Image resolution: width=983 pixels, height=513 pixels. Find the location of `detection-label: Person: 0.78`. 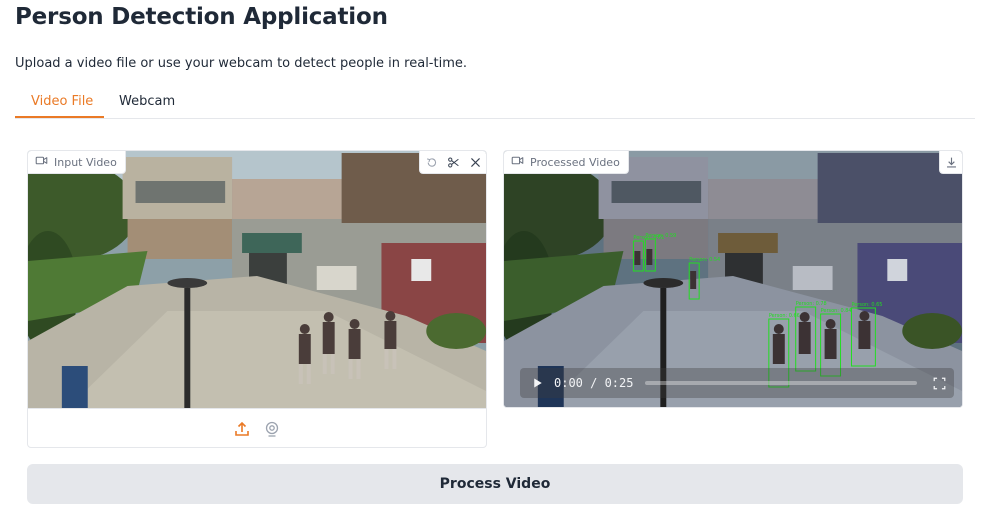

detection-label: Person: 0.78 is located at coordinates (811, 304).